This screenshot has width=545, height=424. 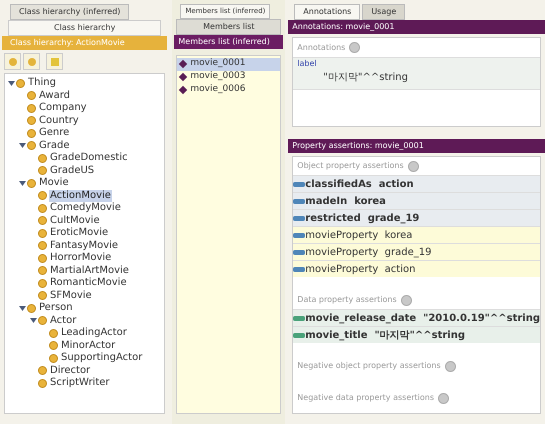 What do you see at coordinates (229, 41) in the screenshot?
I see `panel-header: Members list (inferred)` at bounding box center [229, 41].